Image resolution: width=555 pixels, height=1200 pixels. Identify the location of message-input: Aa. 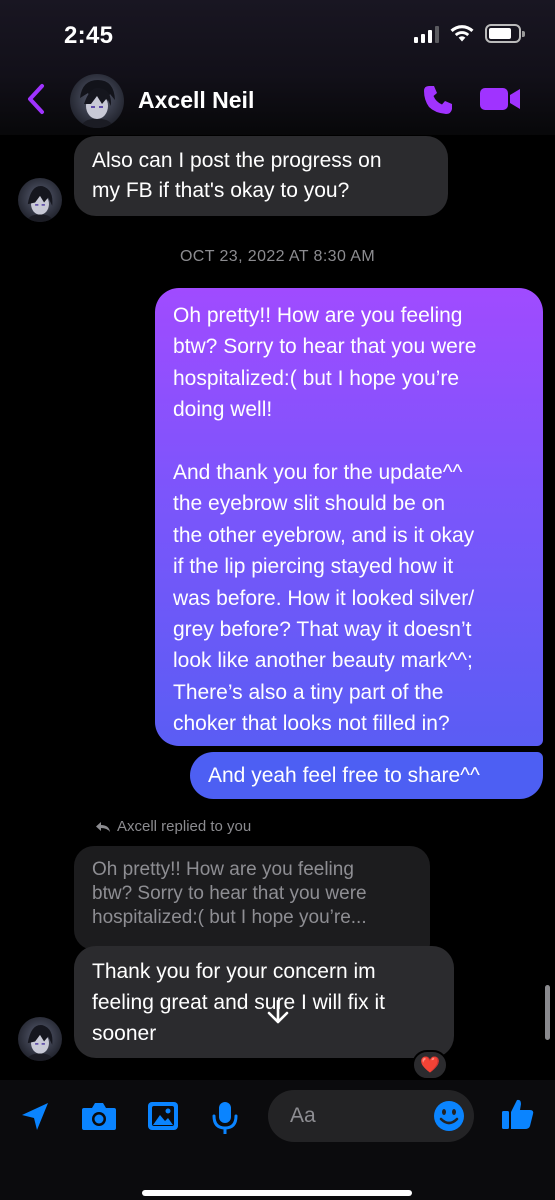
(371, 1116).